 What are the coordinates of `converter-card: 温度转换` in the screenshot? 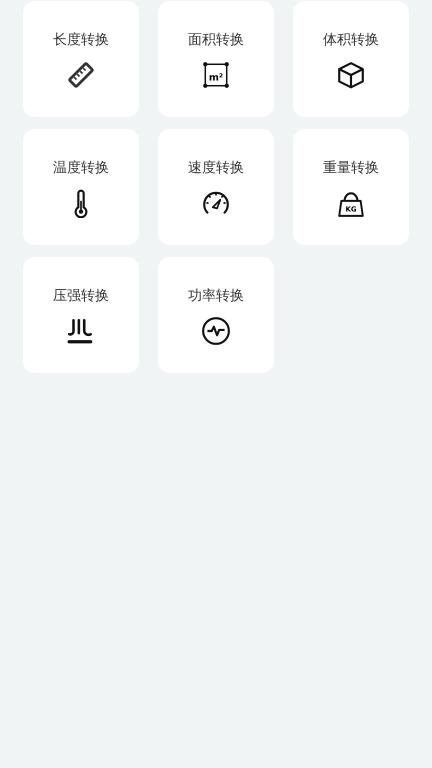 It's located at (81, 187).